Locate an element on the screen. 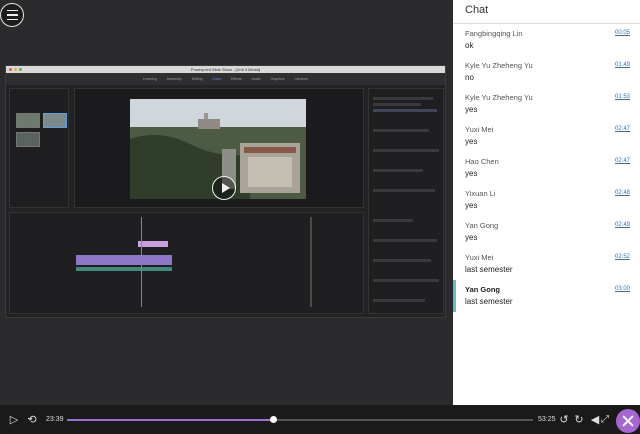  screen-title: Powerpoint Slide Show - [Unit 3 Media] is located at coordinates (225, 69).